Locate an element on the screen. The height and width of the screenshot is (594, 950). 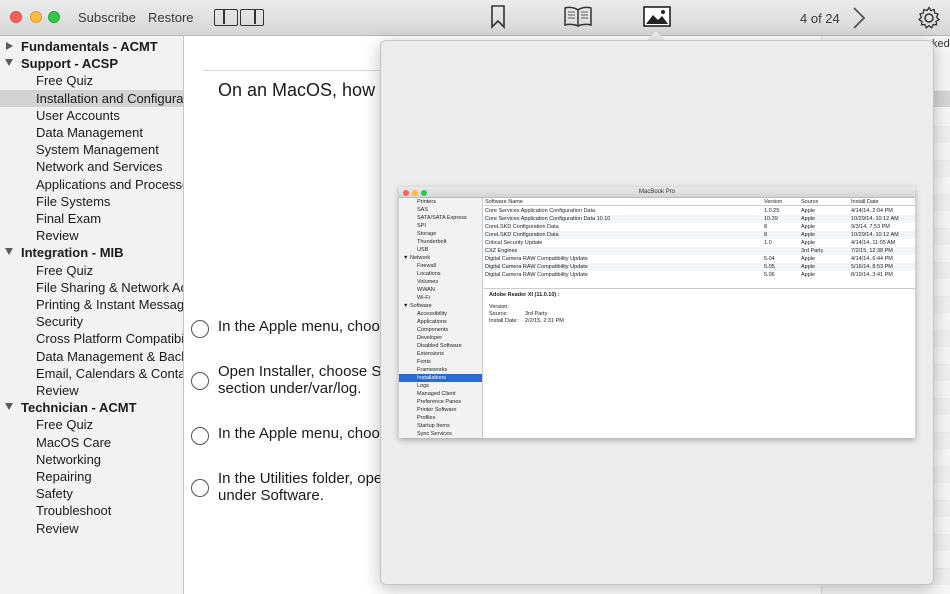
sidebar-item: Applications and Processes is located at coordinates (91, 184).